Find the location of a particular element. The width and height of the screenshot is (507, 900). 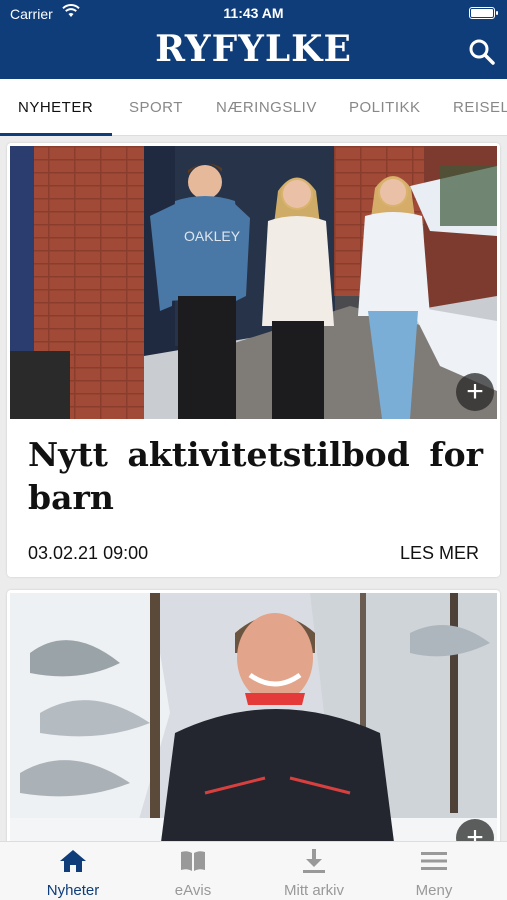

tab-nyheter: NYHETER is located at coordinates (55, 107).